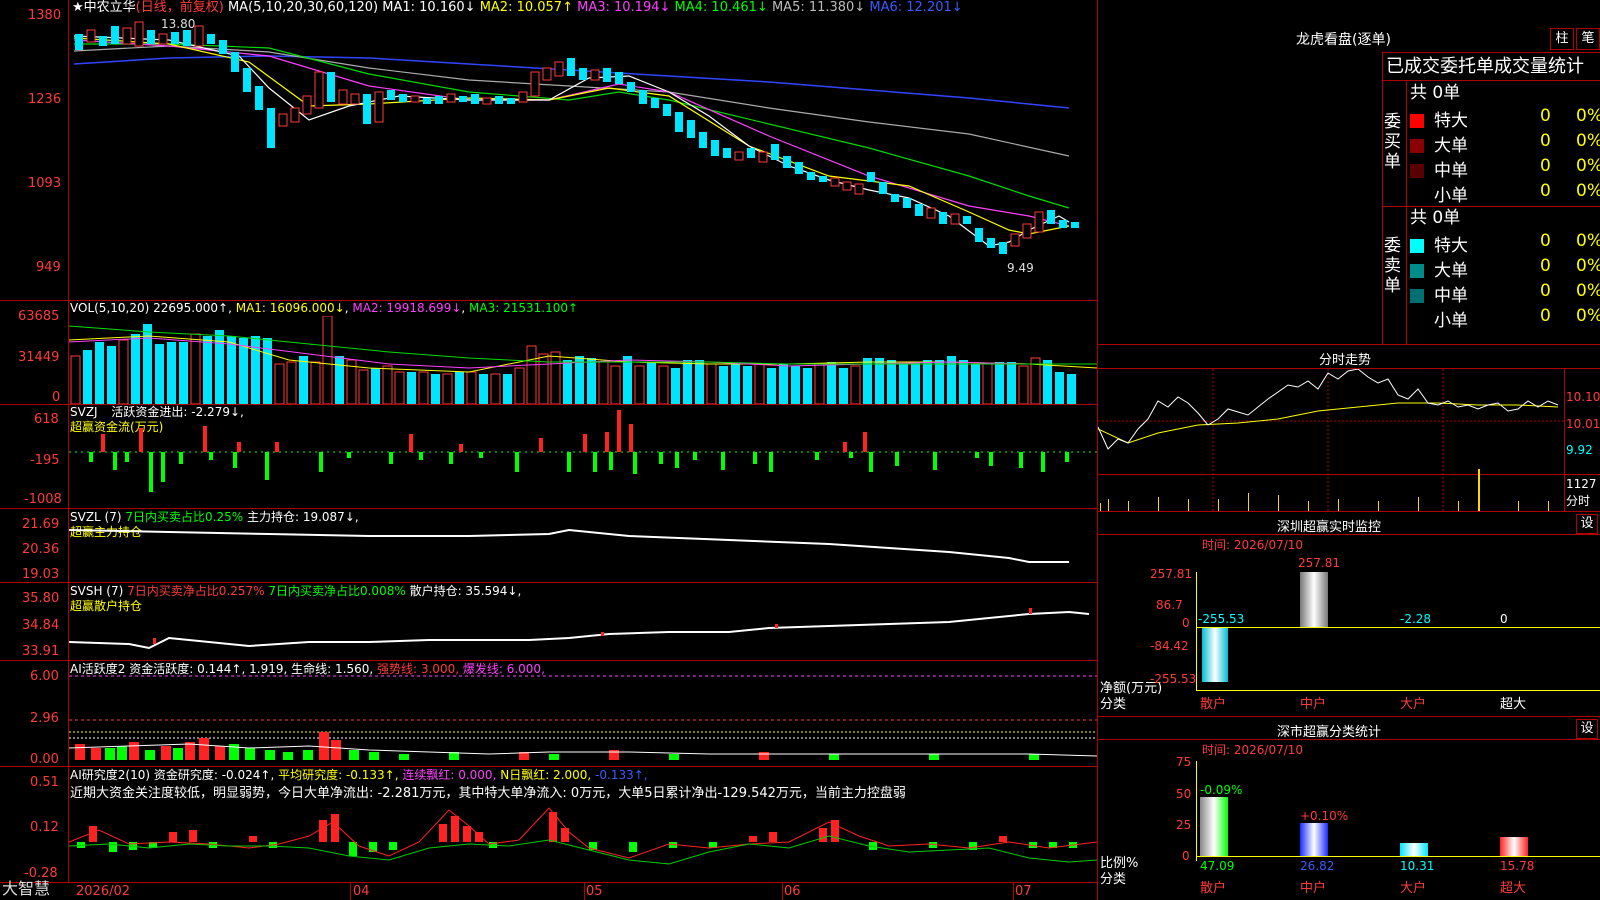 Image resolution: width=1600 pixels, height=900 pixels. Describe the element at coordinates (1417, 271) in the screenshot. I see `l-color-swatch` at that location.